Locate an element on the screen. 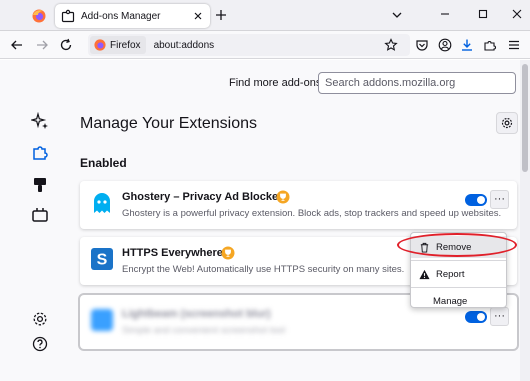 Image resolution: width=530 pixels, height=381 pixels. help-question-icon is located at coordinates (40, 344).